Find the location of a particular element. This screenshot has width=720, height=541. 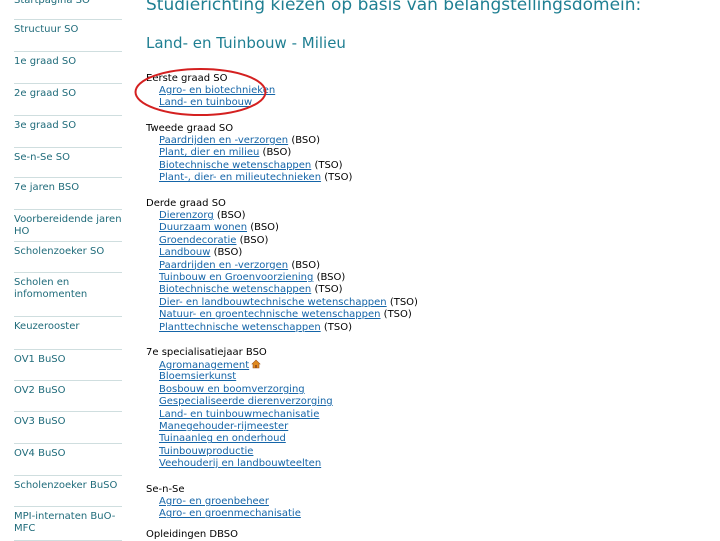

study-option-row: Landbouw (BSO) is located at coordinates (200, 253).